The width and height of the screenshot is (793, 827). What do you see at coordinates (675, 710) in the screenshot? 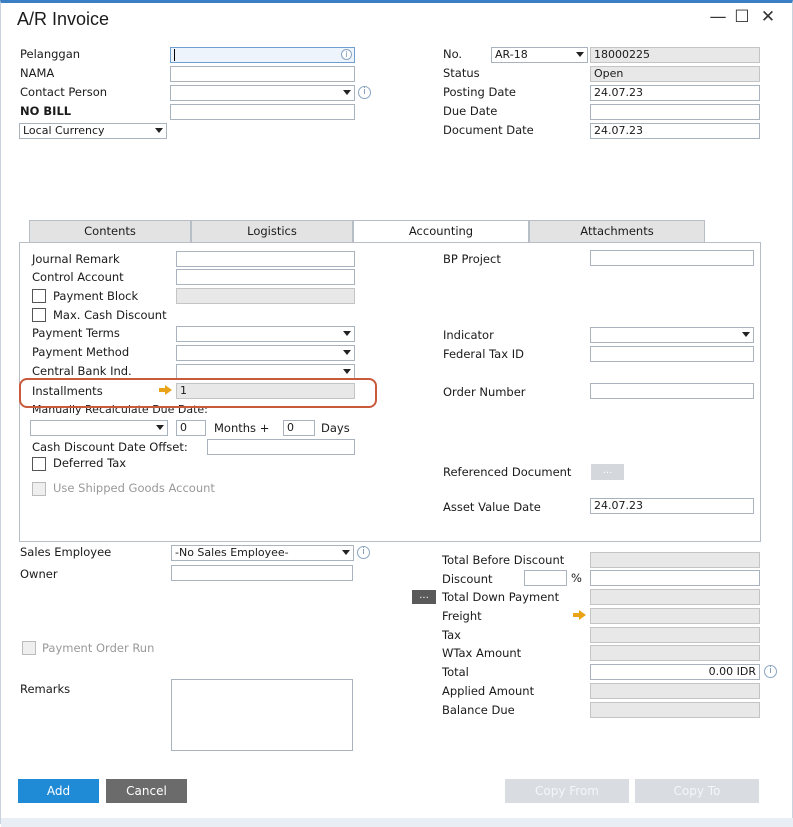
I see `balance-due-field` at bounding box center [675, 710].